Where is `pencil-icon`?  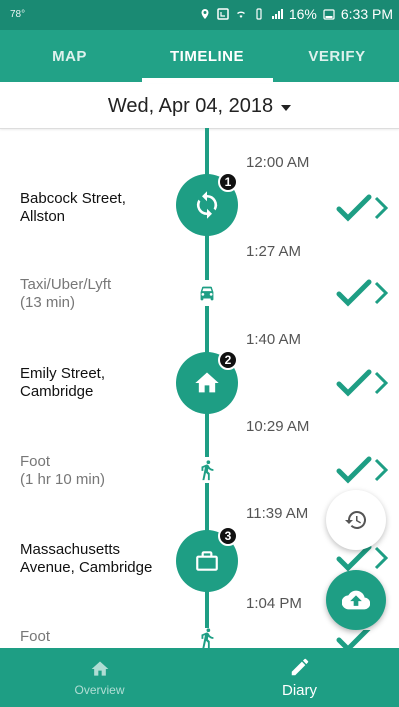 pencil-icon is located at coordinates (299, 667).